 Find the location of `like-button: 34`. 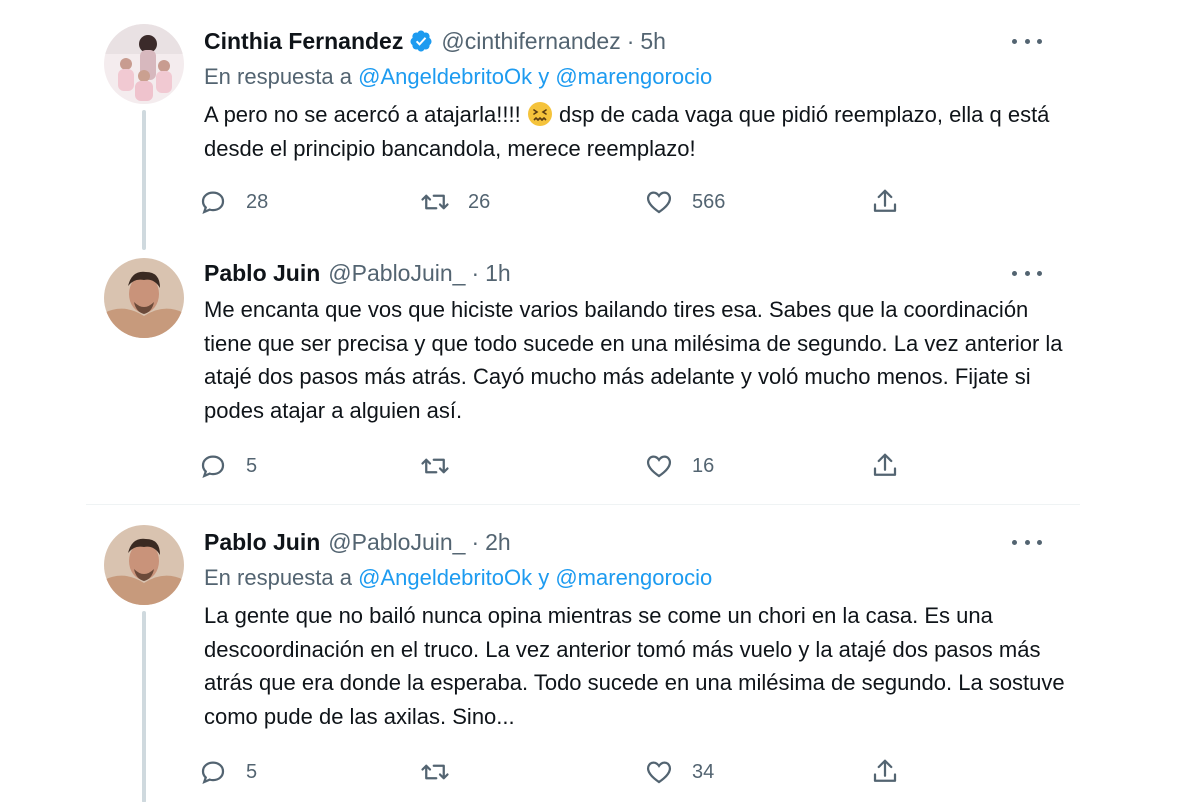

like-button: 34 is located at coordinates (679, 772).